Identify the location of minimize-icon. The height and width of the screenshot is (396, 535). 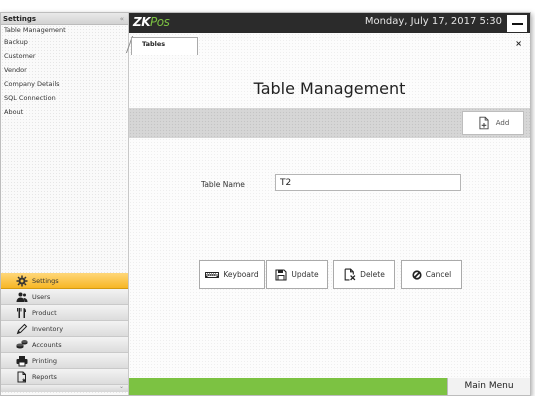
(517, 23).